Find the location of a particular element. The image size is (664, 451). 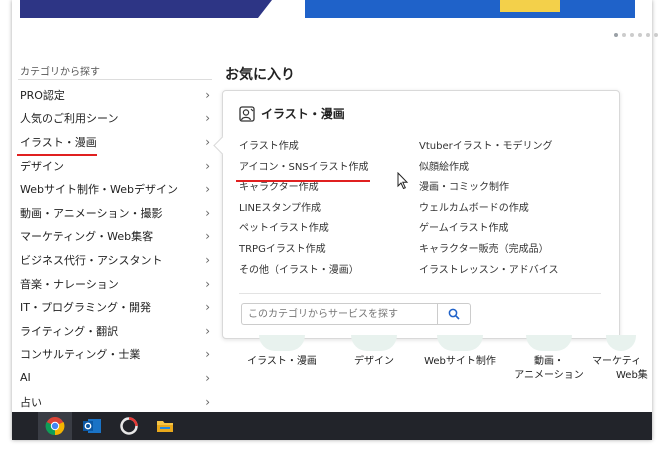

subcategory-link: キャラクター販売（完成品） is located at coordinates (489, 250).